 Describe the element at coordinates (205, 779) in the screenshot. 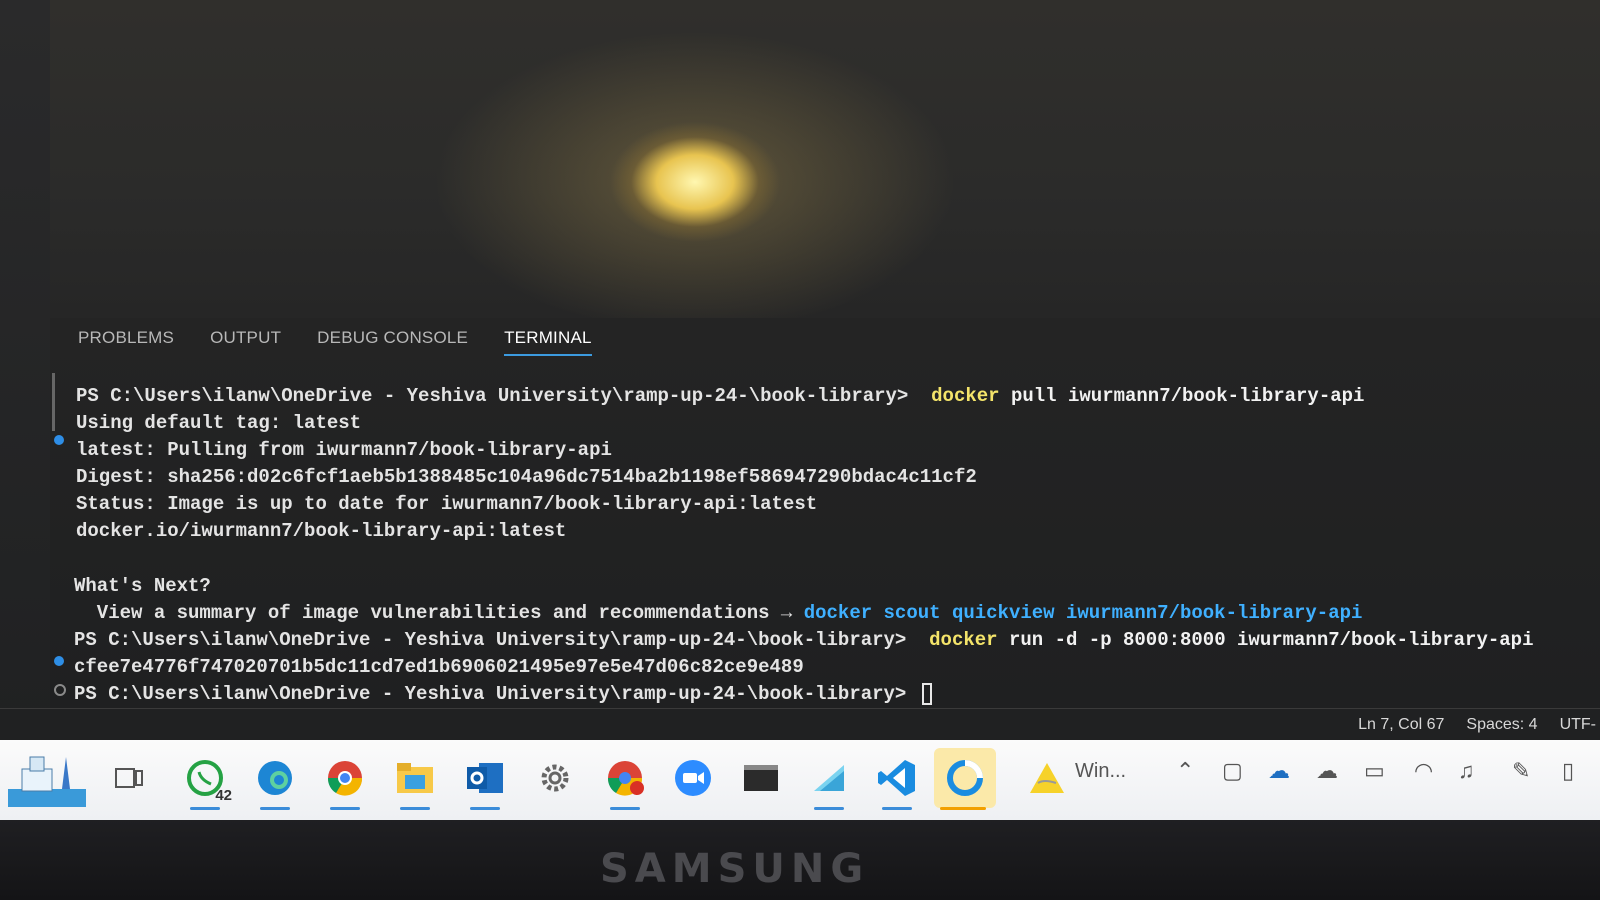

I see `whatsapp-icon: 42` at that location.